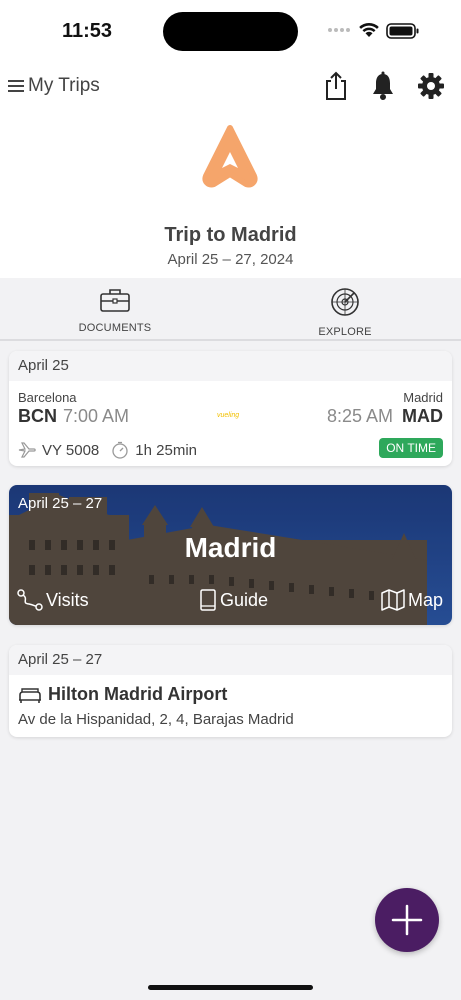 The height and width of the screenshot is (1000, 461). What do you see at coordinates (244, 599) in the screenshot?
I see `guide-label: Guide` at bounding box center [244, 599].